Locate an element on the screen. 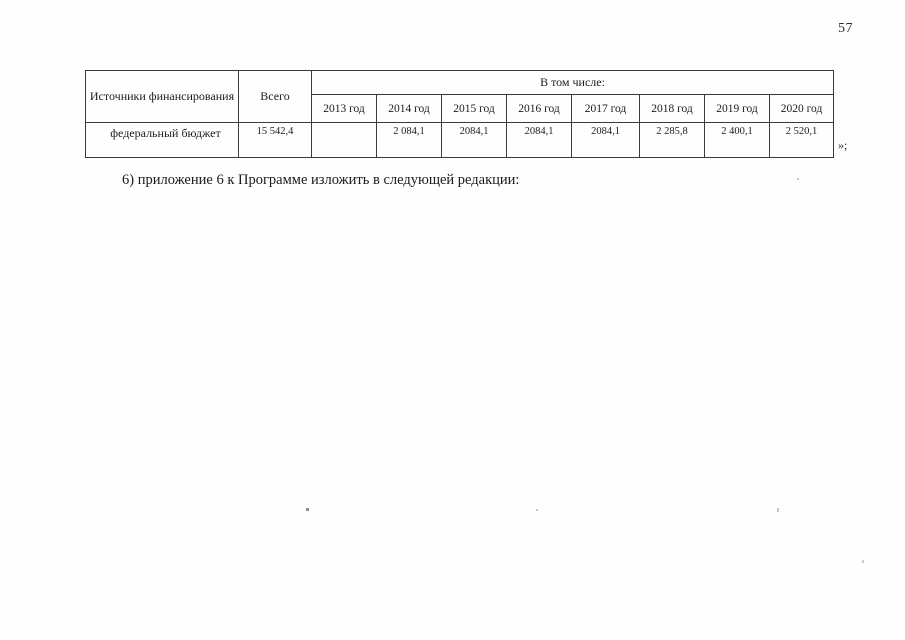 The height and width of the screenshot is (640, 905). closing-quote-mark: »; is located at coordinates (843, 145).